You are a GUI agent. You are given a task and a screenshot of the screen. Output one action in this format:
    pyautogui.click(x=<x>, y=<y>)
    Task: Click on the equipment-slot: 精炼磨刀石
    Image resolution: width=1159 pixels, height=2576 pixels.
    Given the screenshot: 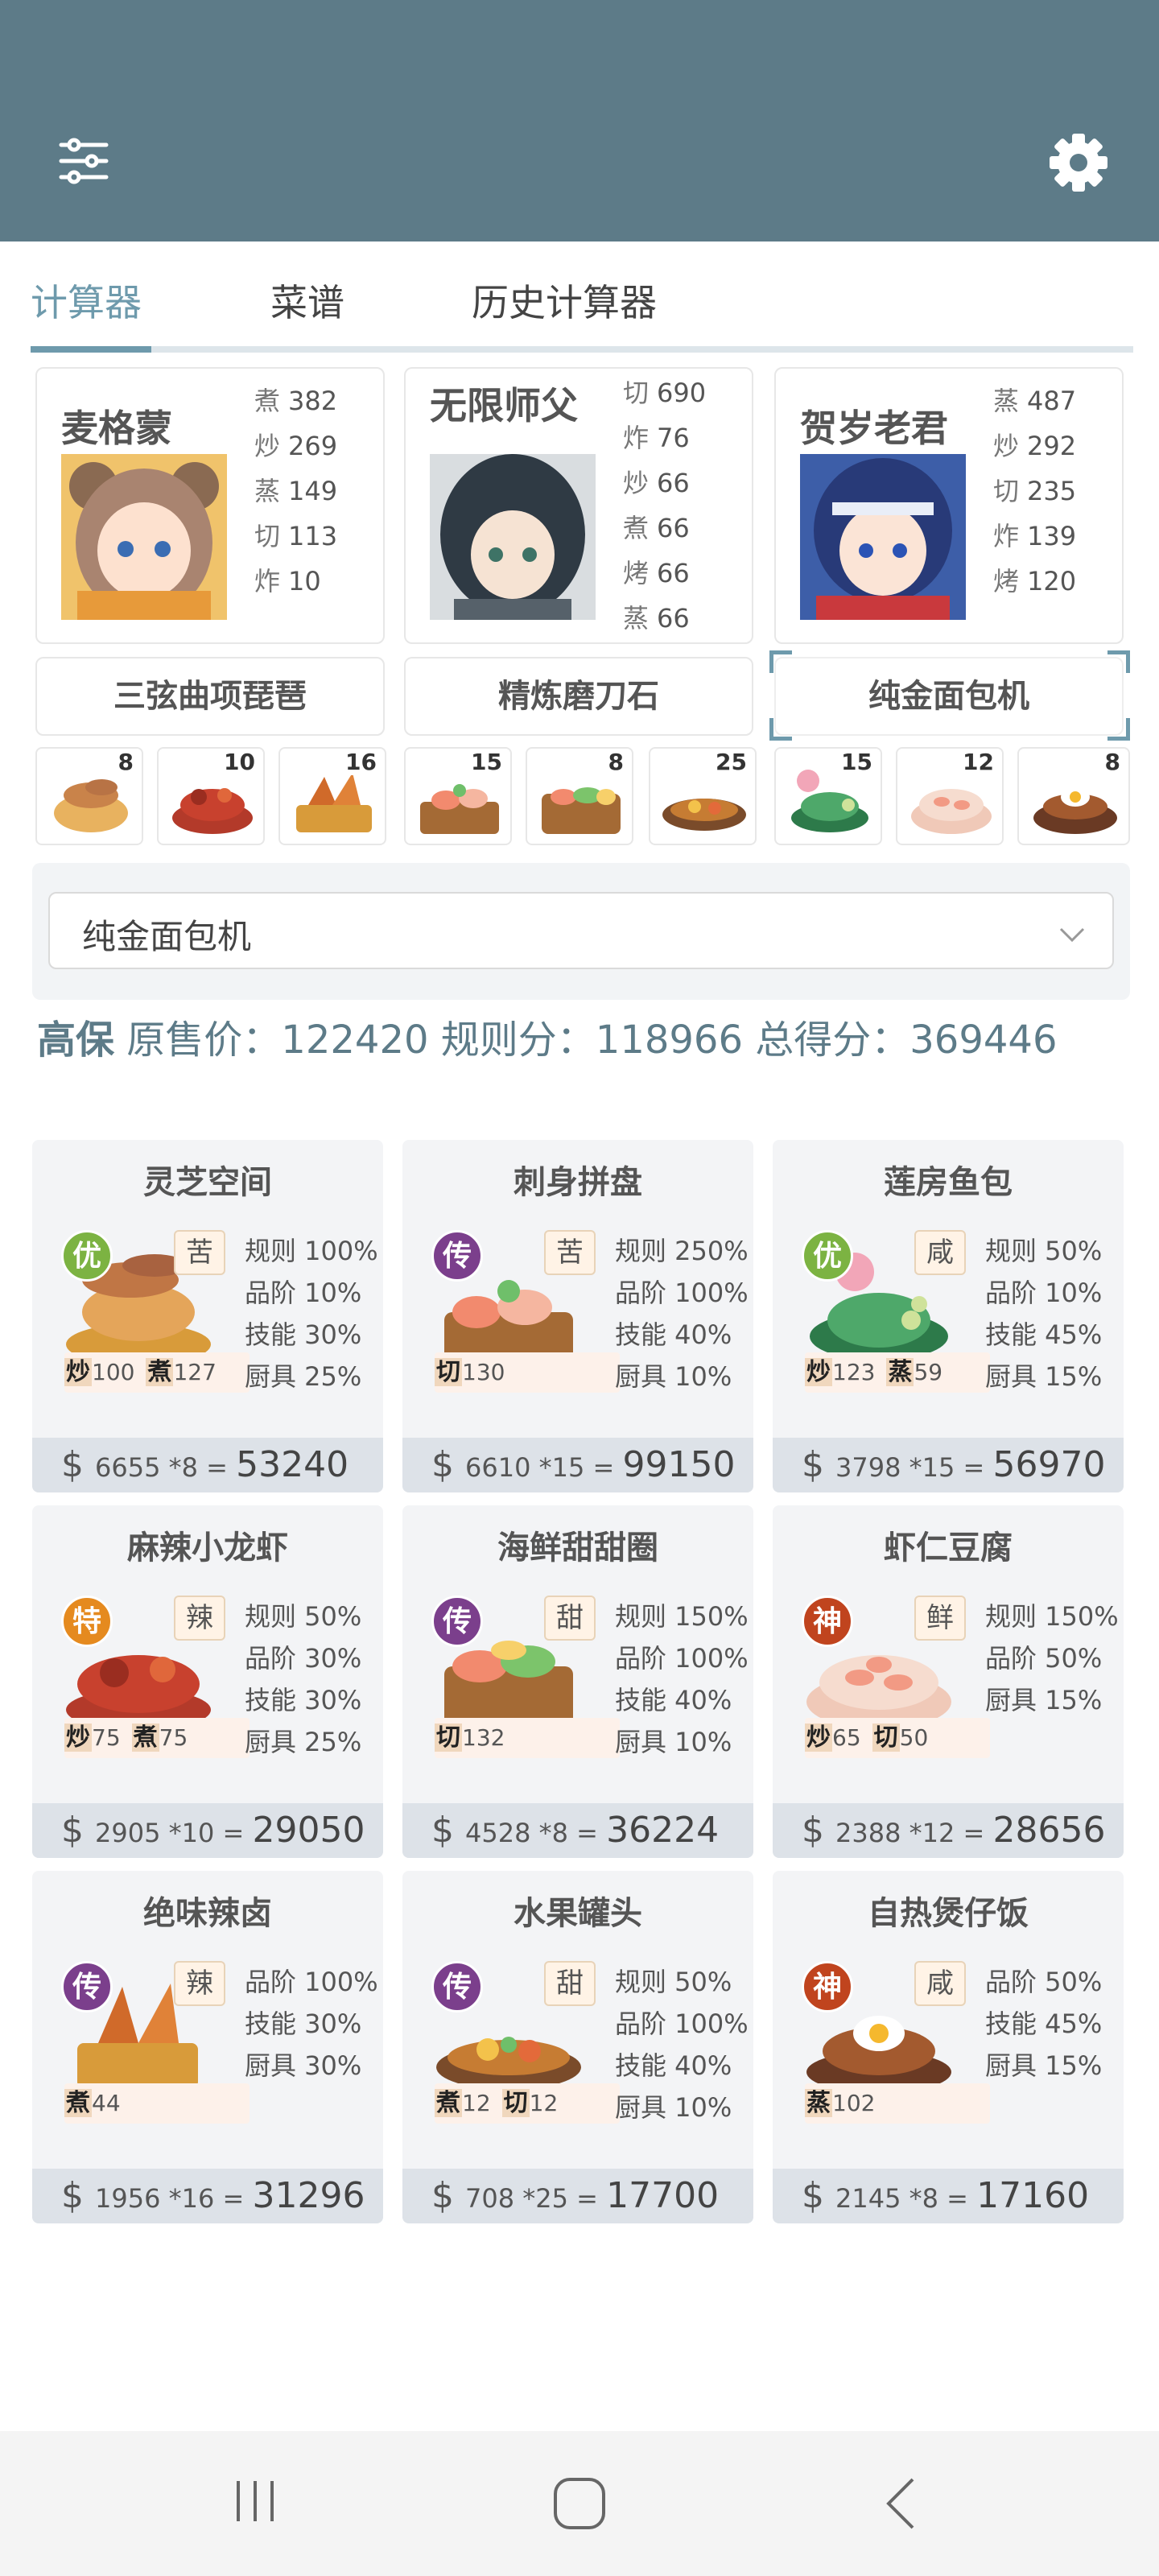 What is the action you would take?
    pyautogui.click(x=578, y=696)
    